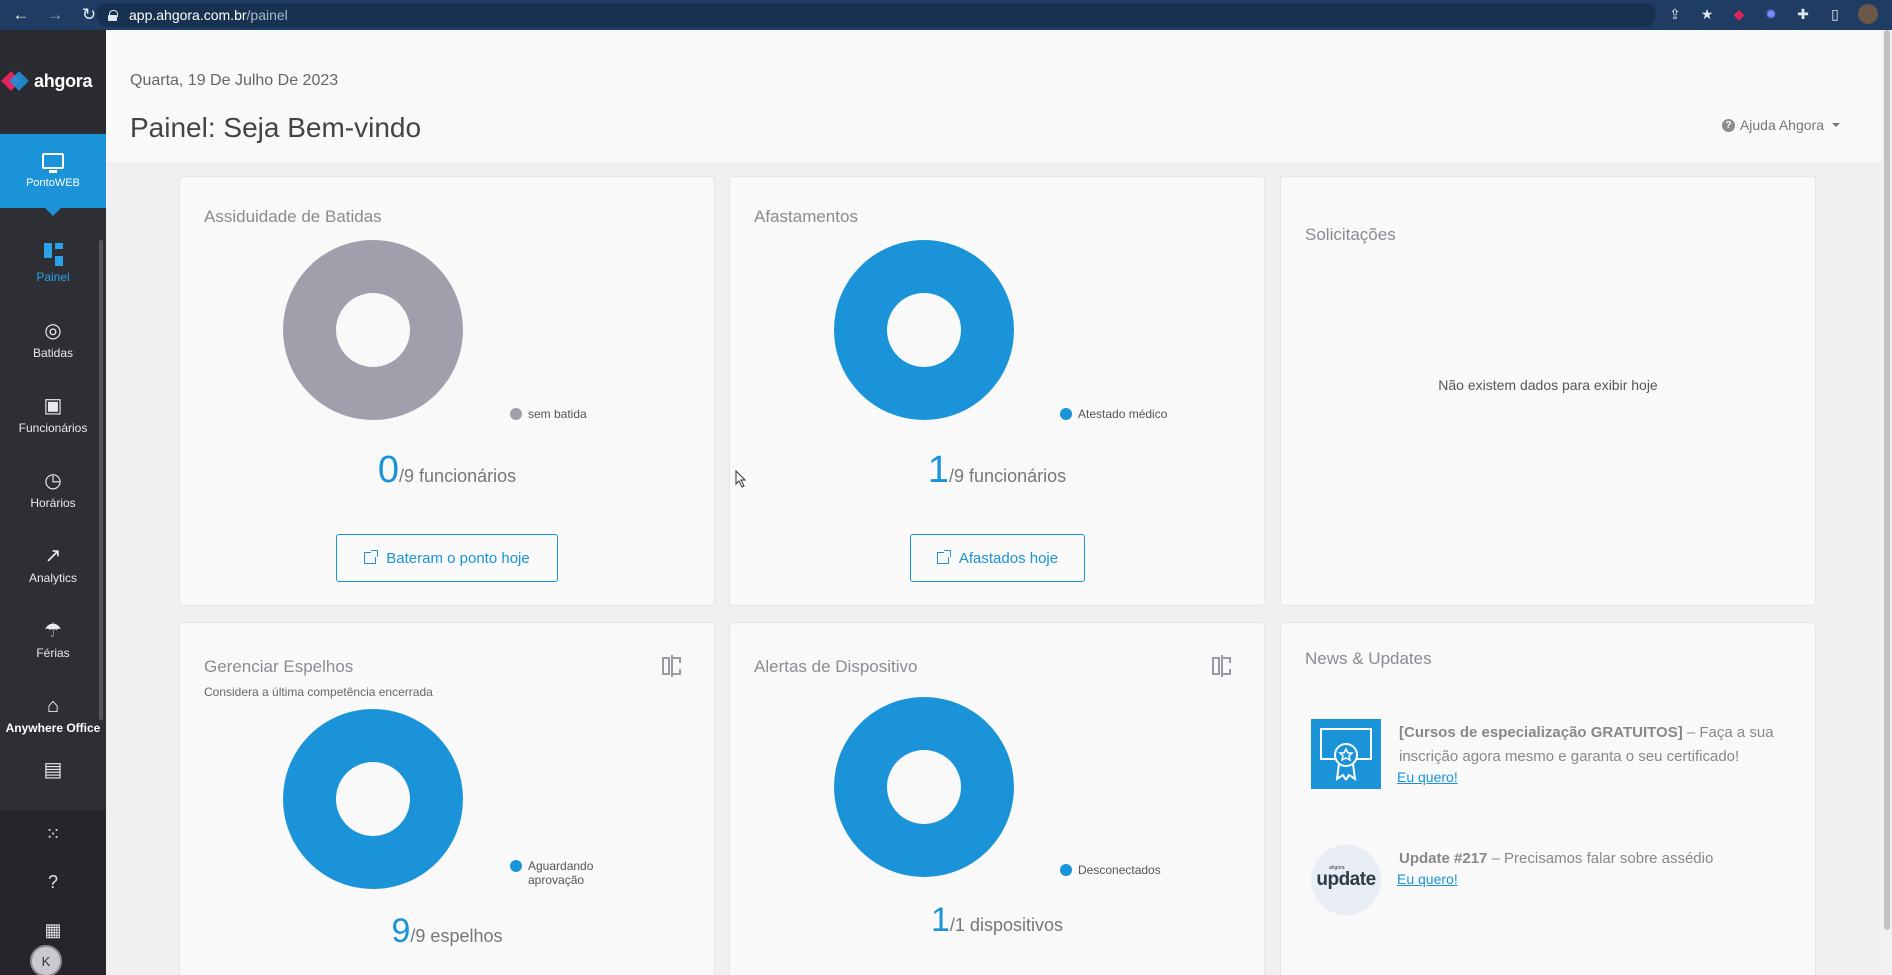  Describe the element at coordinates (53, 183) in the screenshot. I see `module-label: PontoWEB` at that location.